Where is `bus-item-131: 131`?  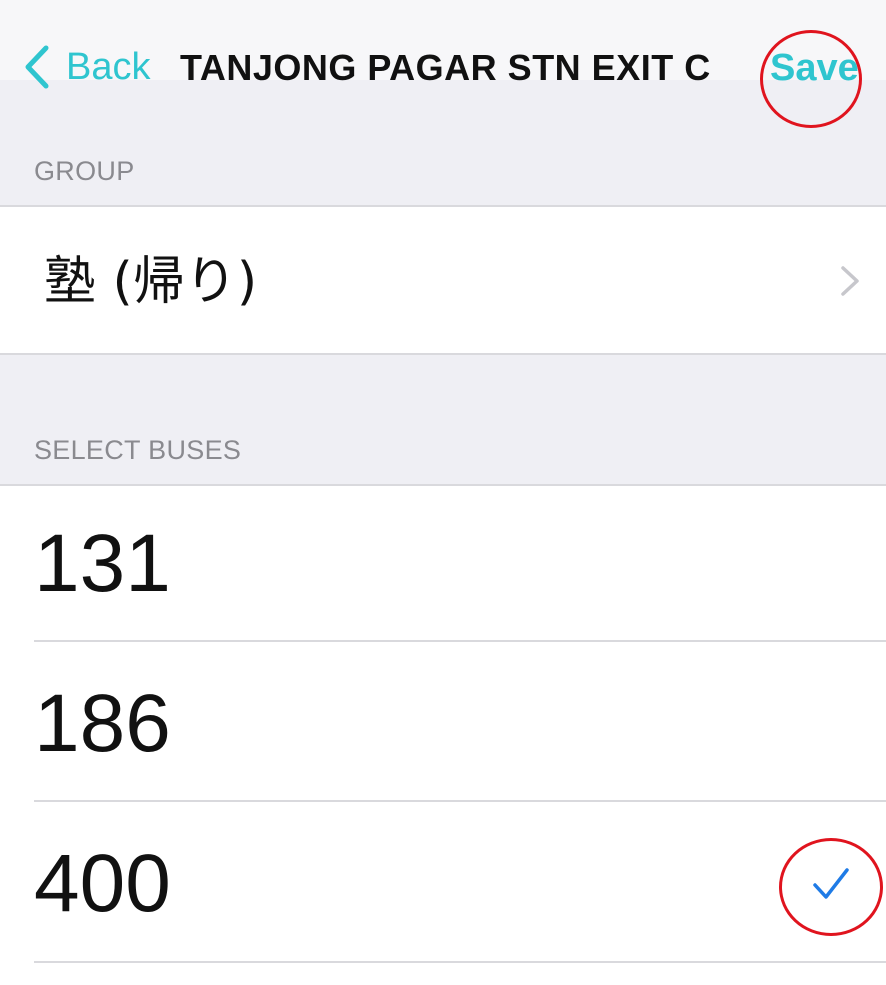 bus-item-131: 131 is located at coordinates (102, 564).